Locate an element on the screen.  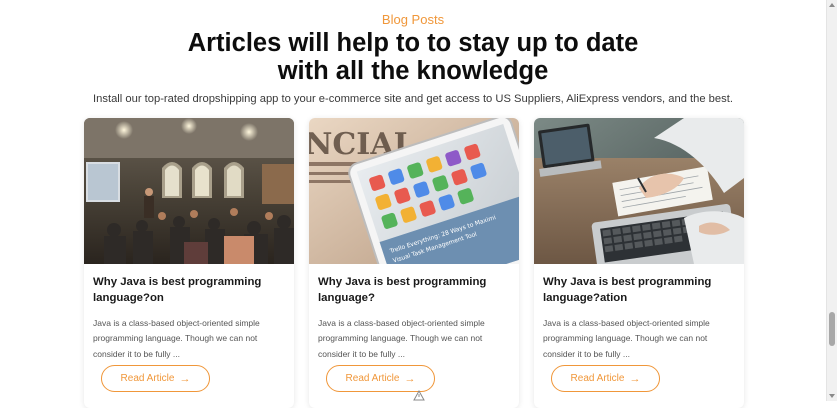
card-image-laptop is located at coordinates (639, 191).